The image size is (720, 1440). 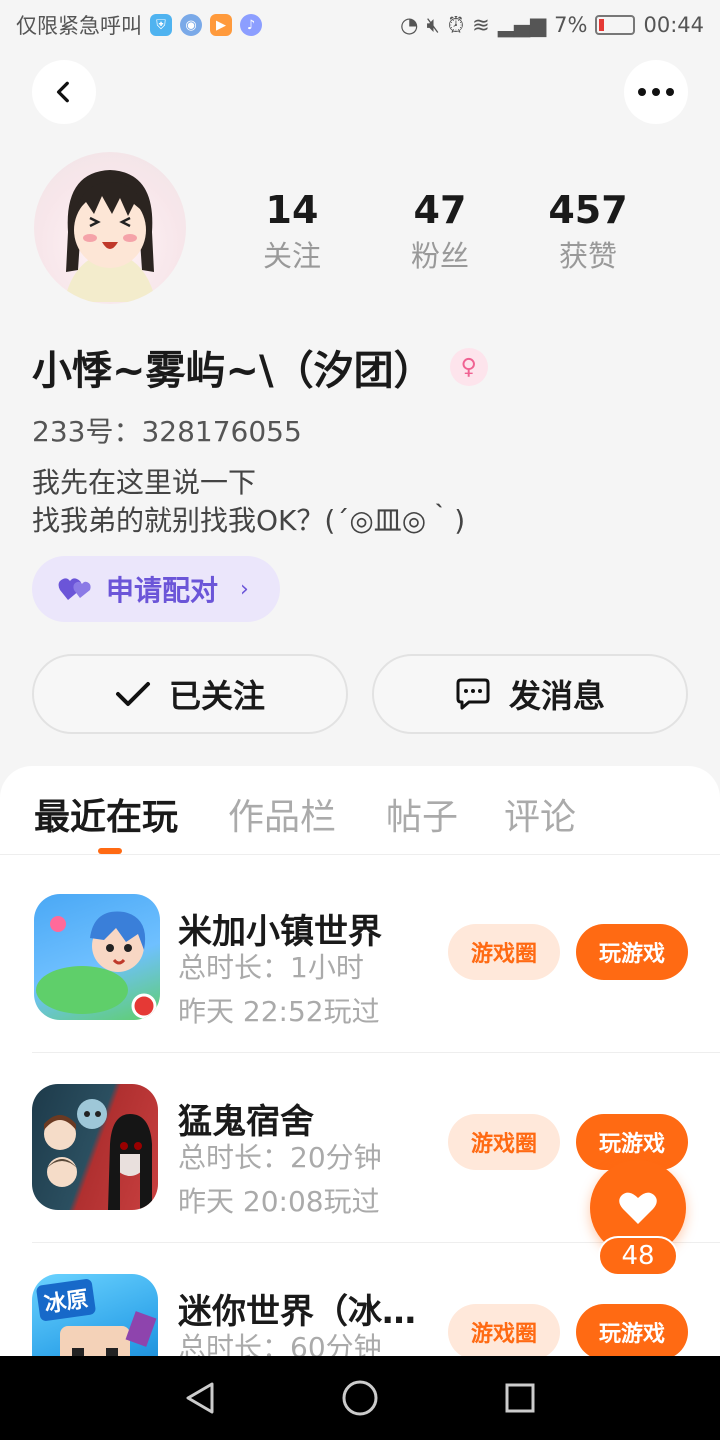 I want to click on user-id: 233号：328176055, so click(x=167, y=431).